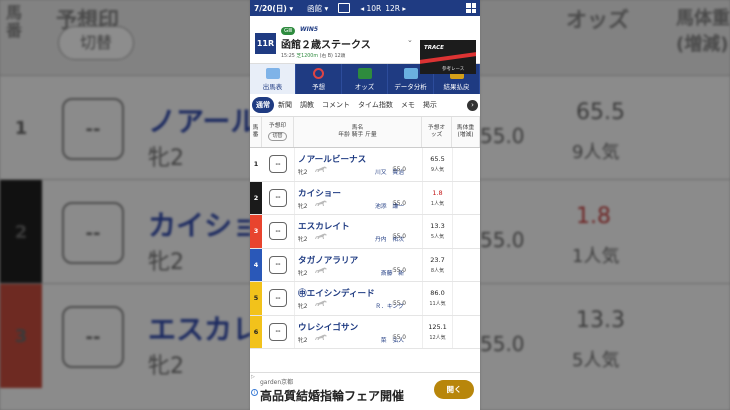 The image size is (730, 410). I want to click on top-bar: 7/20(日) ▾ 函館 ▾ ◂ 10R 12R ▸, so click(365, 8).